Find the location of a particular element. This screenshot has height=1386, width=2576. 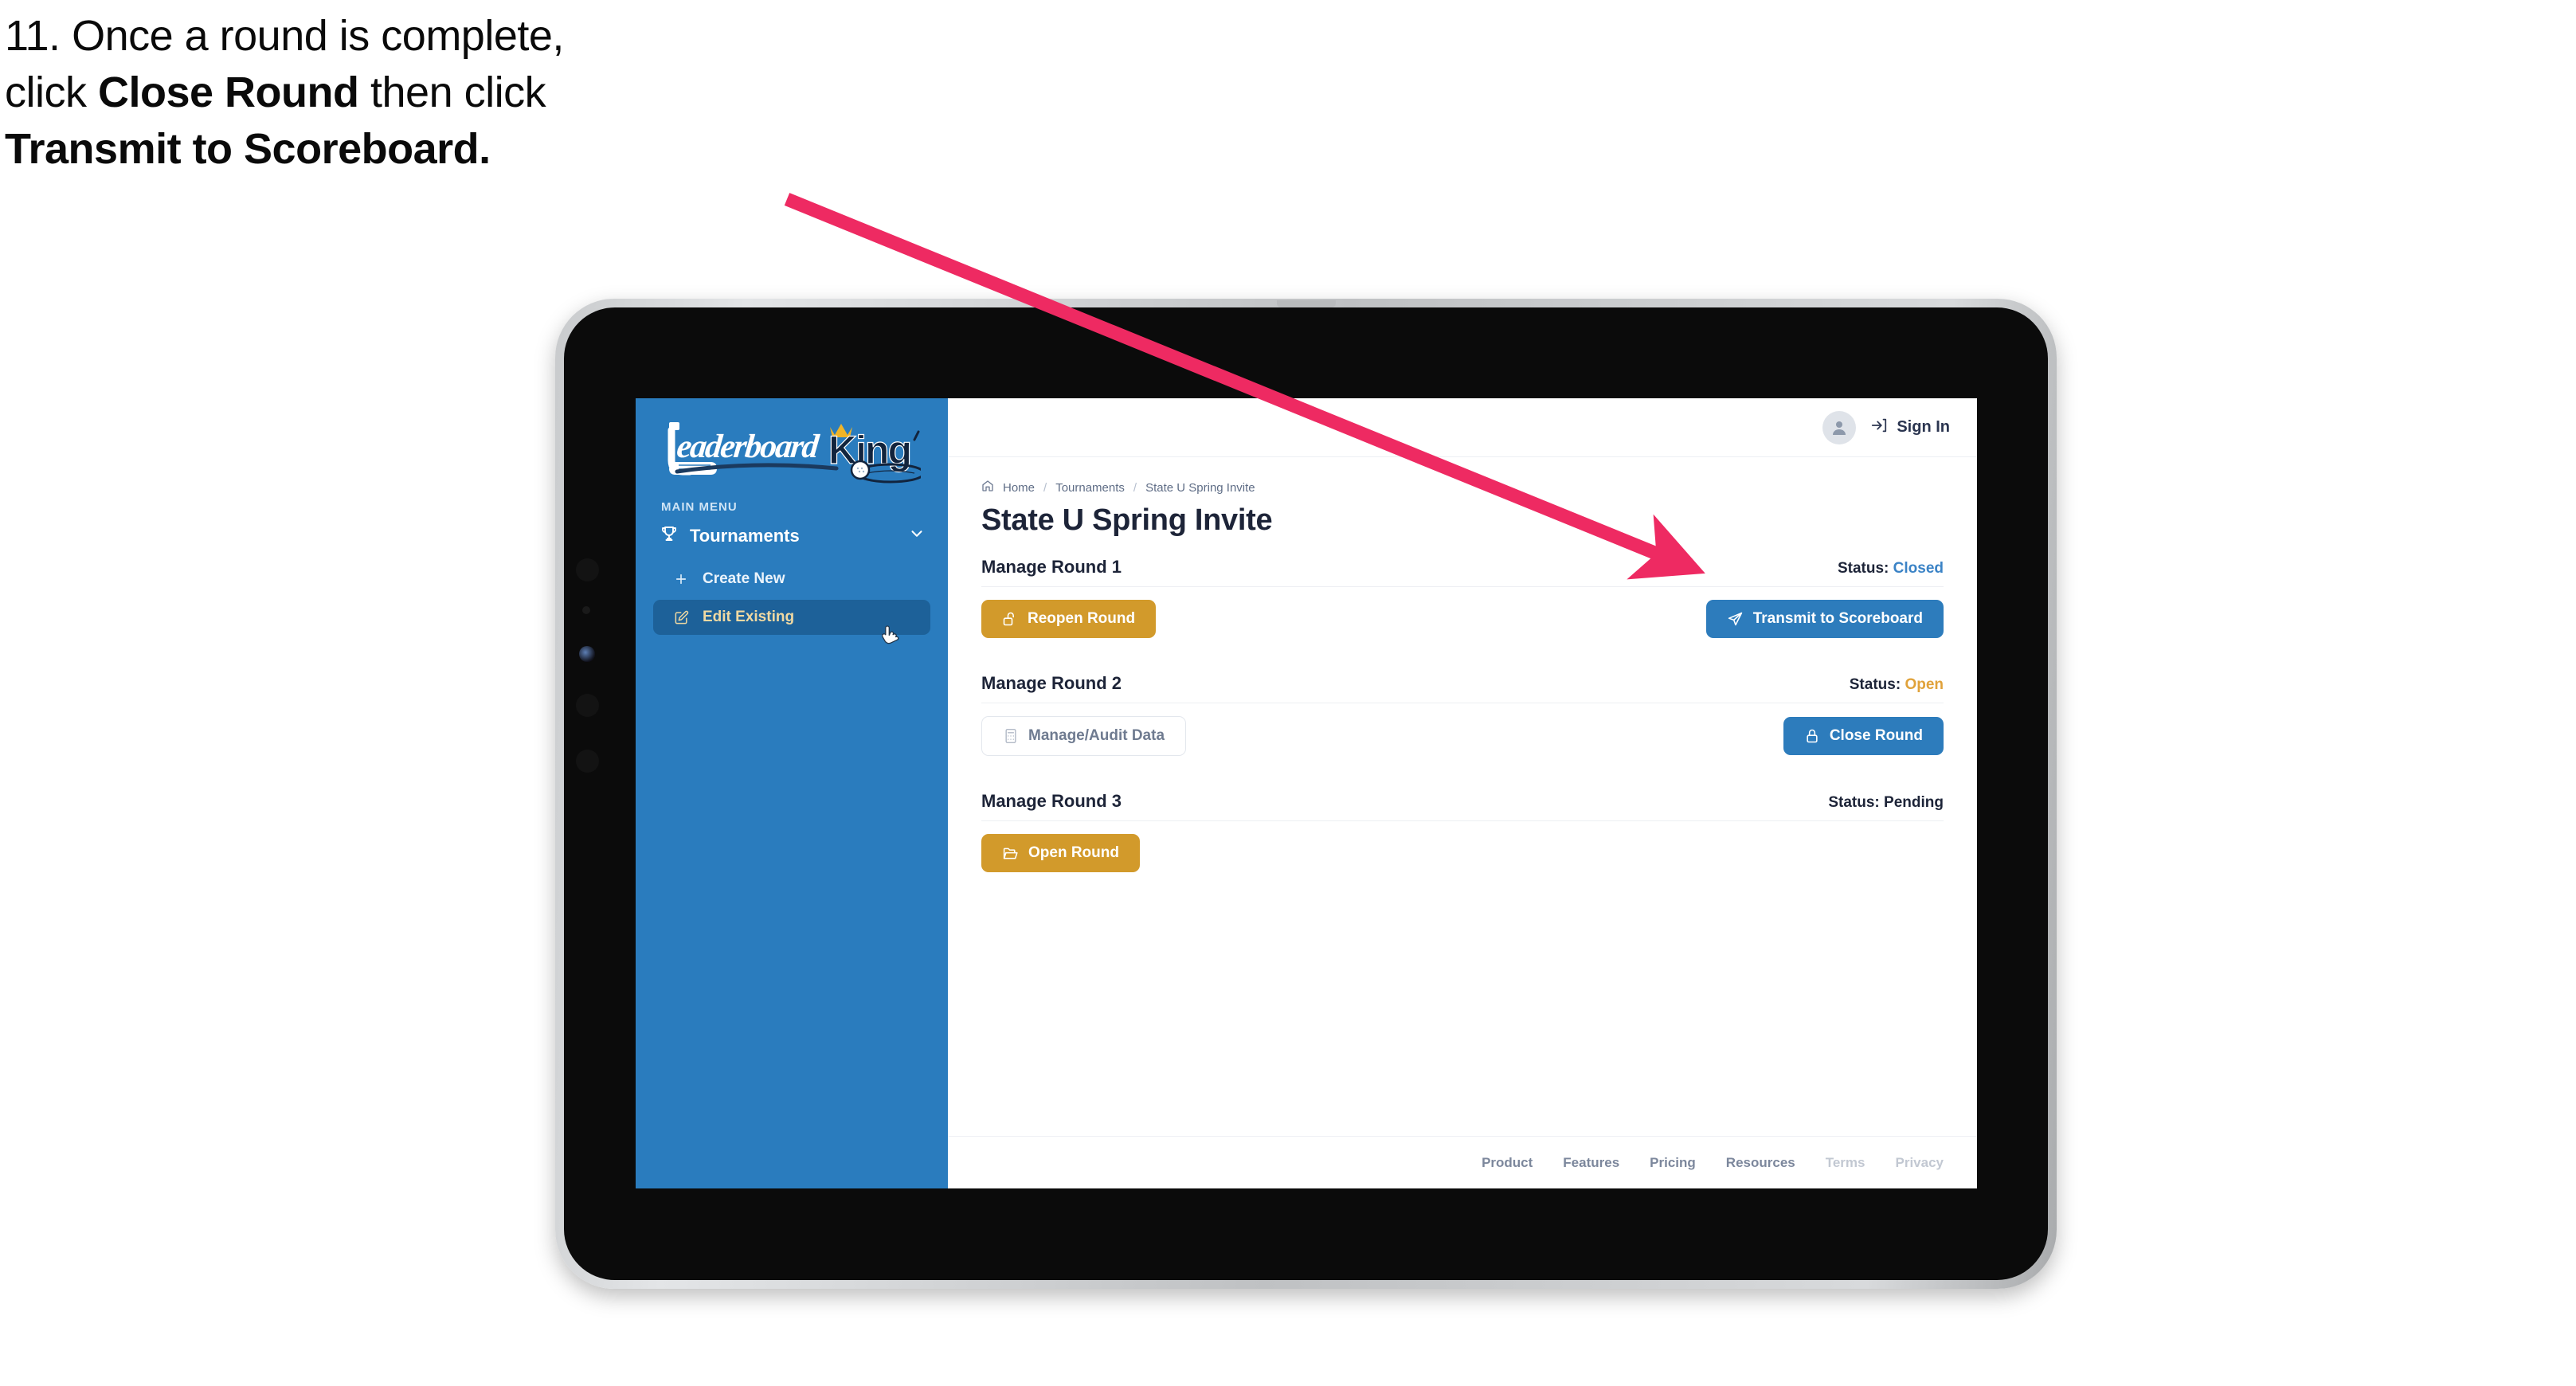

page-title: State U Spring Invite is located at coordinates (1127, 520).